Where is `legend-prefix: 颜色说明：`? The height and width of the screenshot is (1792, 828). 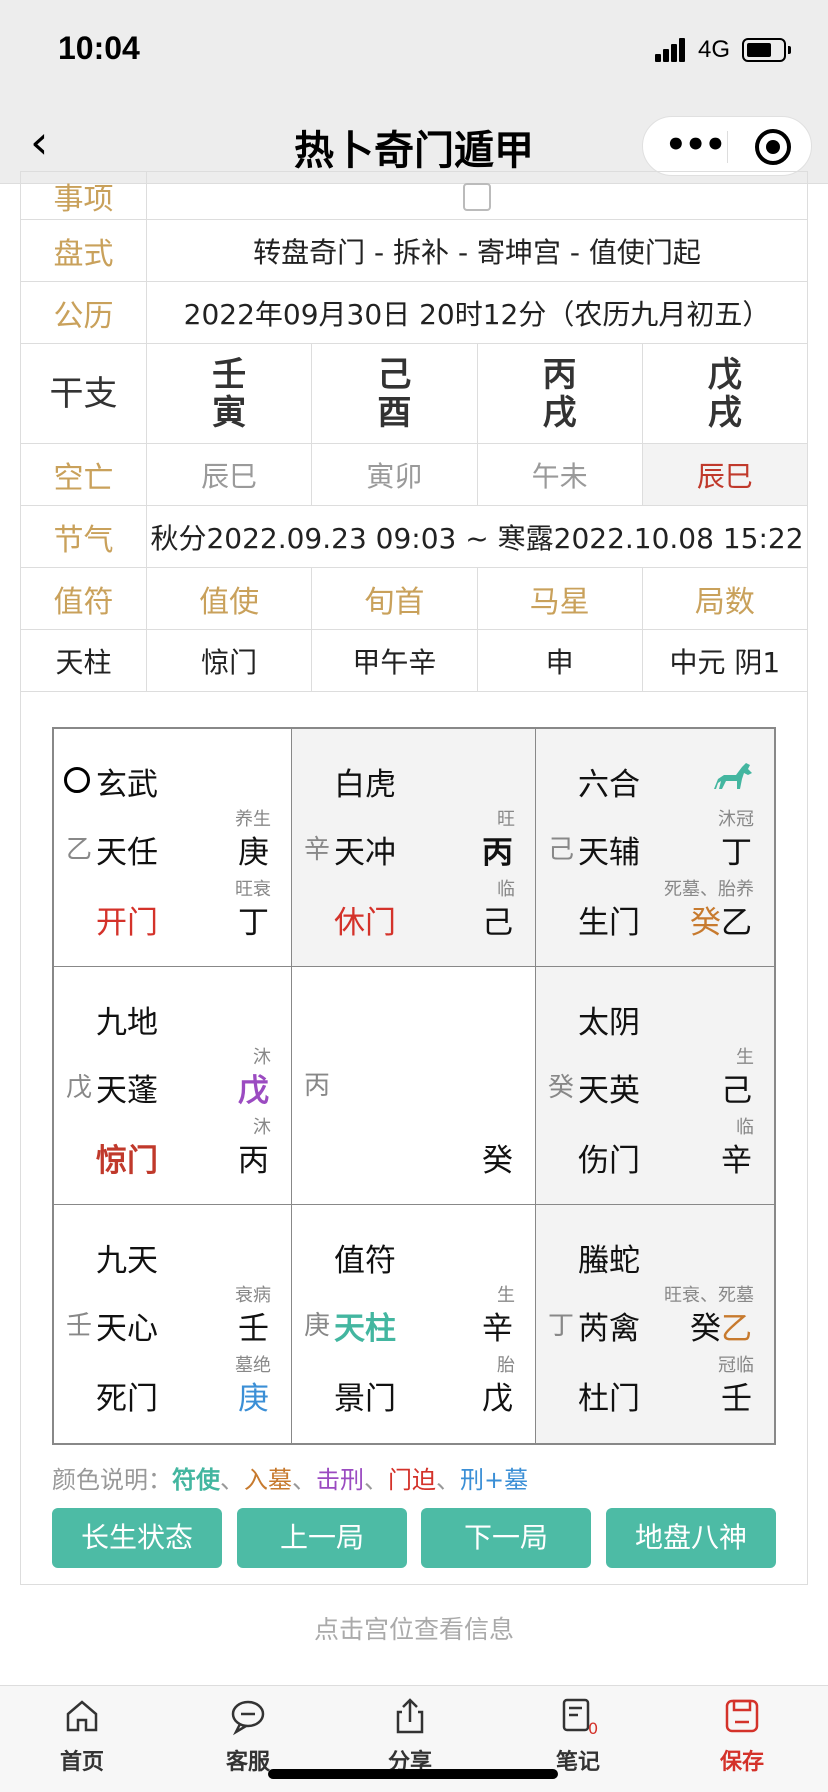
legend-prefix: 颜色说明： is located at coordinates (112, 1480).